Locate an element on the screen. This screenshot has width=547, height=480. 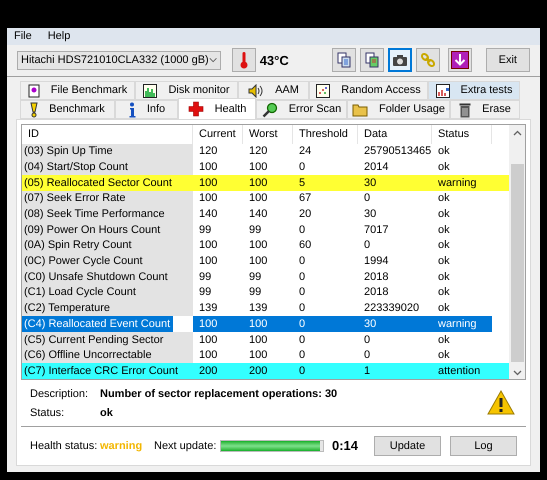
scrollbar is located at coordinates (517, 252).